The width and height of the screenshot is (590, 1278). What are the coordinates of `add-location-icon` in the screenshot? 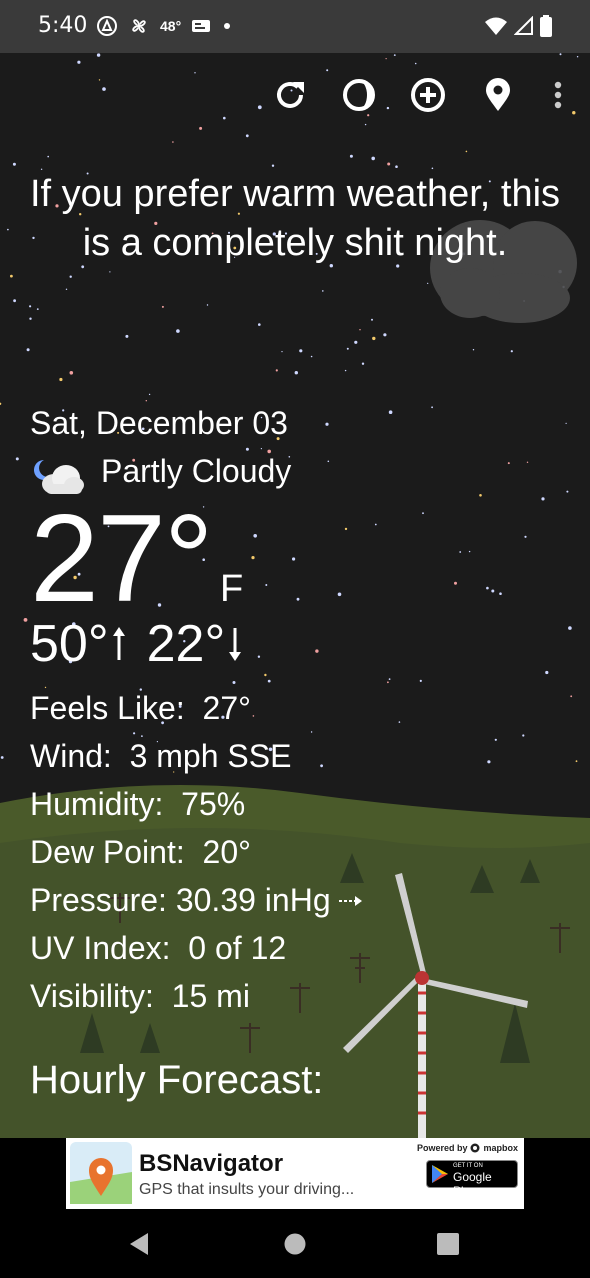 It's located at (428, 95).